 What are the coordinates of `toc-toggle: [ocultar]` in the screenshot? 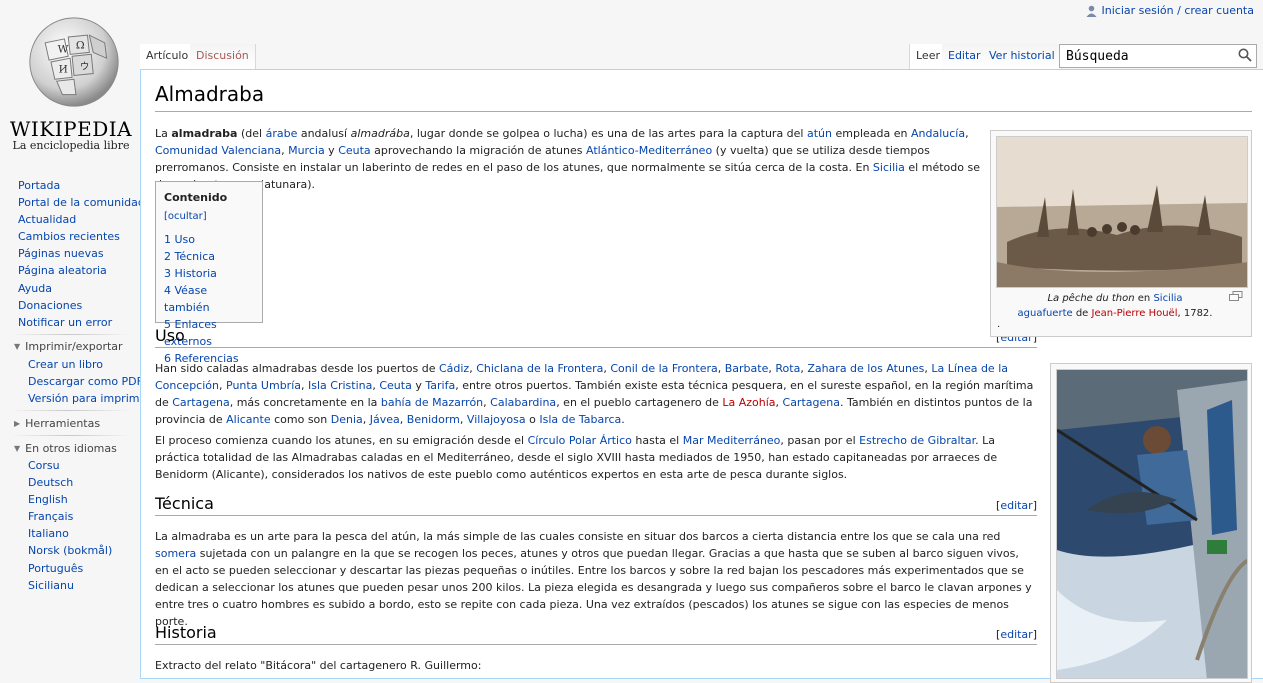 It's located at (185, 216).